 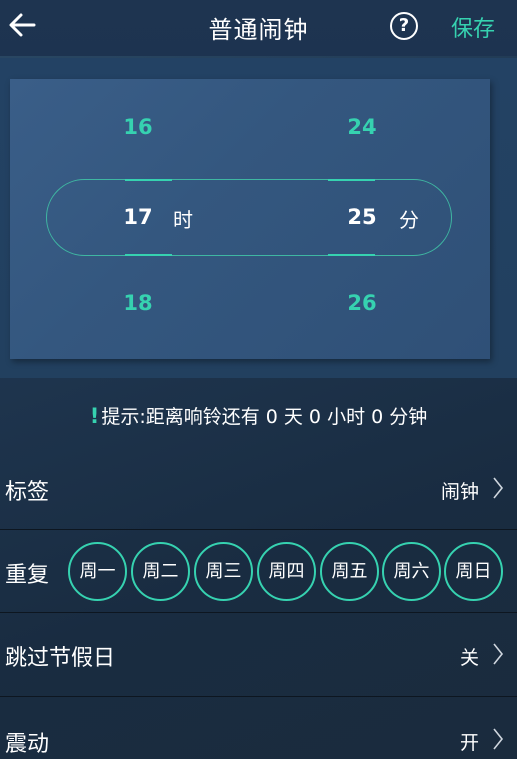 I want to click on day-toggle-fri: 周五, so click(x=349, y=571).